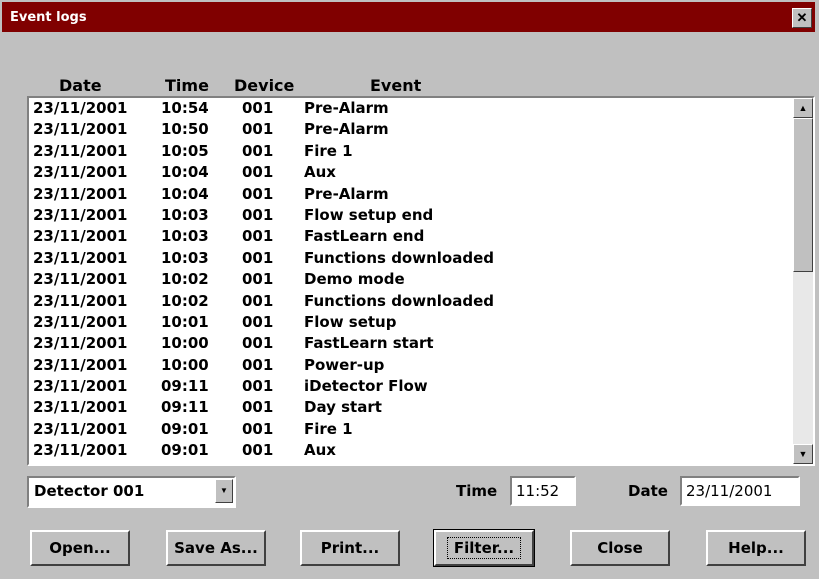  I want to click on table-row: 23/11/2001 10:03 001 FastLearn end, so click(409, 236).